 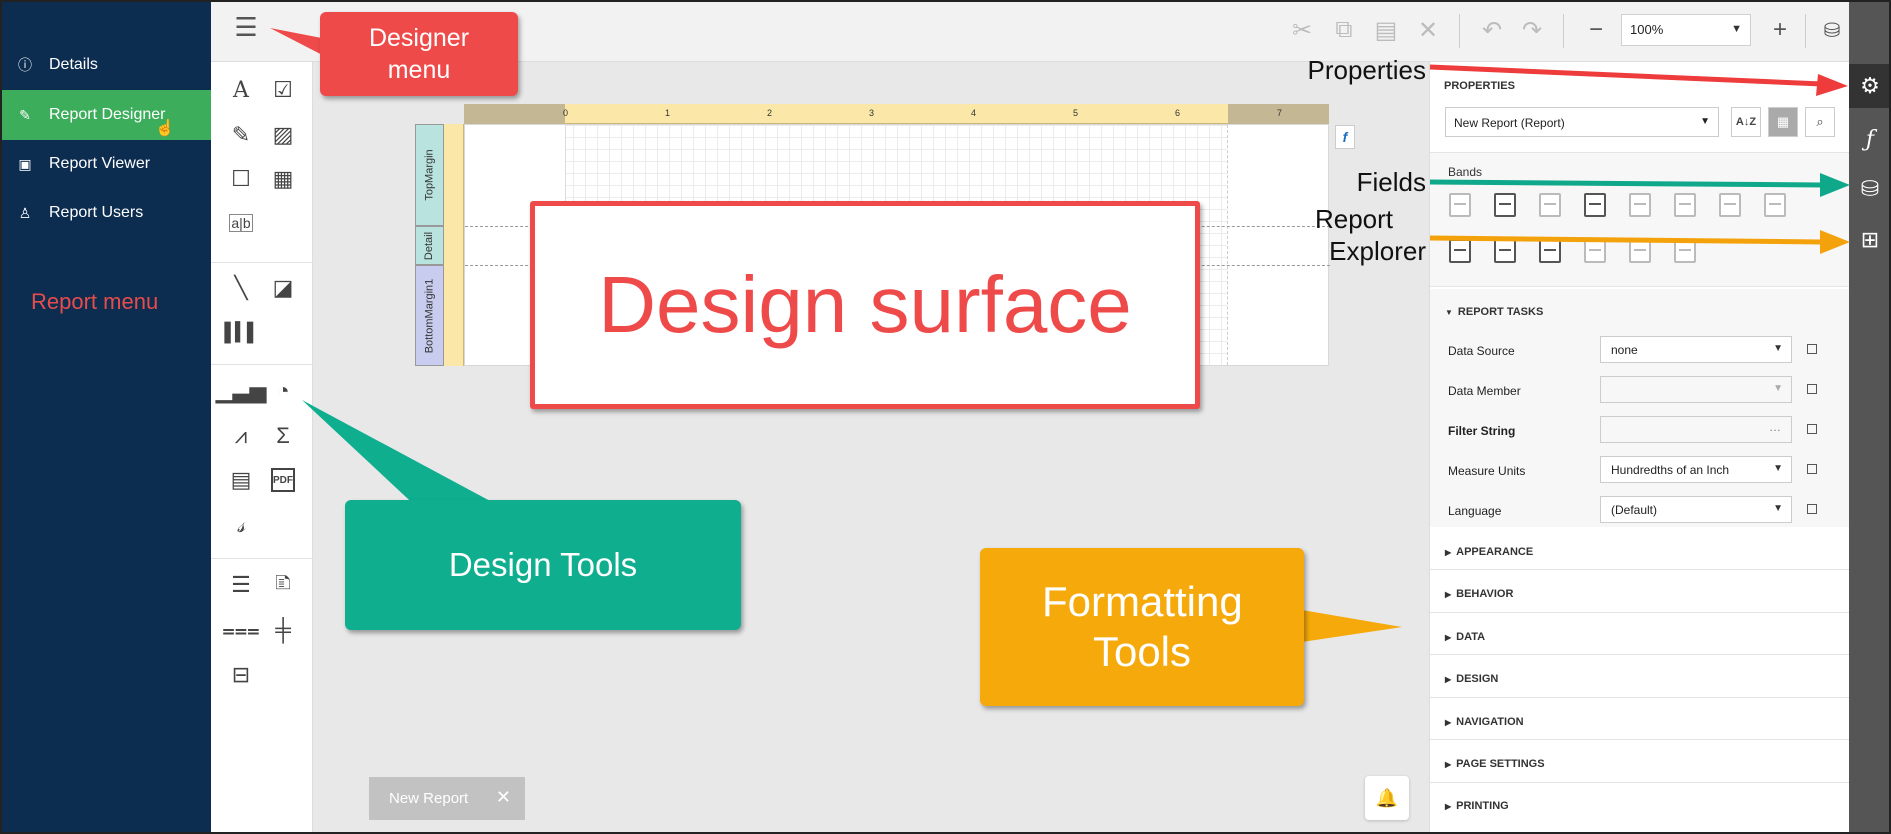 I want to click on properties-arrow-head, so click(x=1832, y=85).